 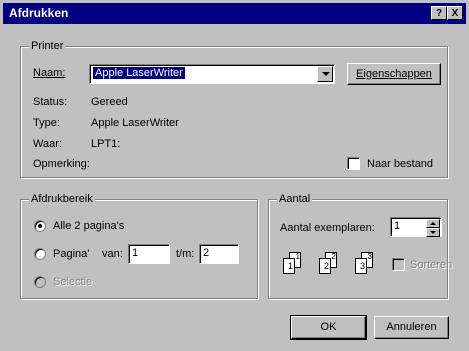 I want to click on page-range-label: Pagina', so click(x=71, y=254).